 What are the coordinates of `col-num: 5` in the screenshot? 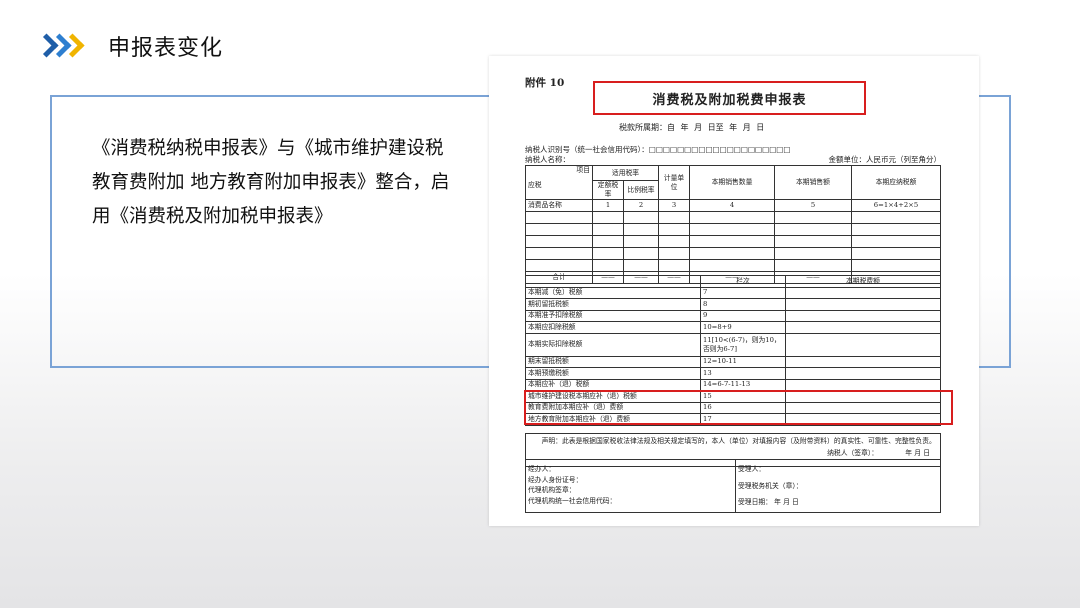 It's located at (813, 205).